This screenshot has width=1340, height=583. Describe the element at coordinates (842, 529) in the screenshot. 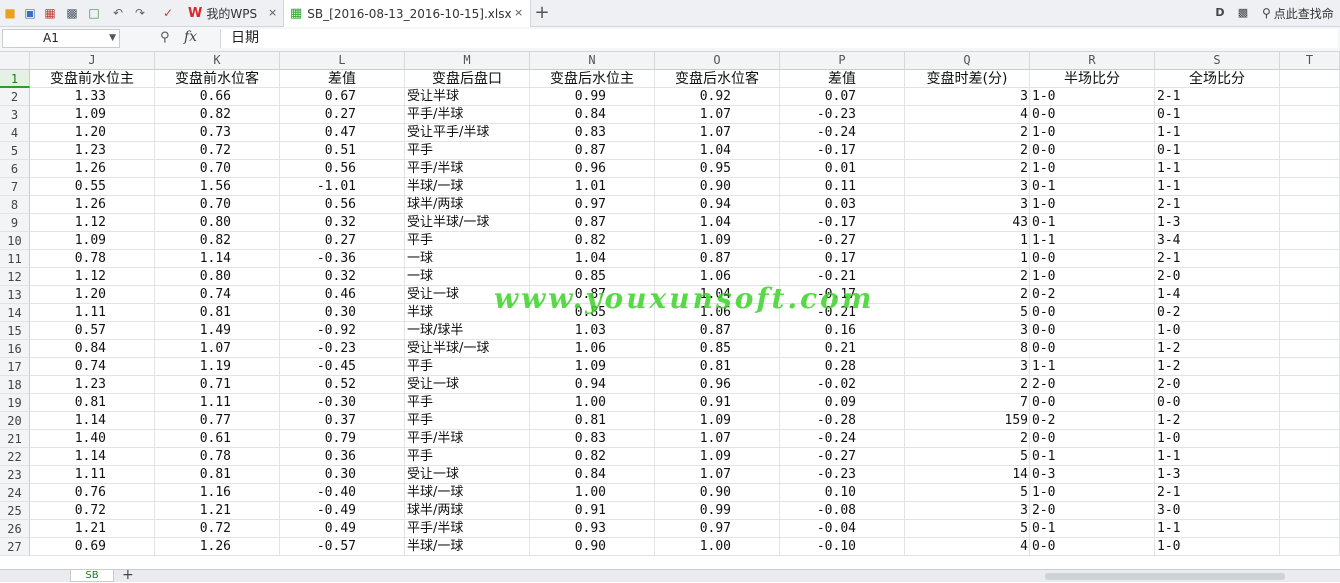

I see `table-cell: -0.04` at that location.